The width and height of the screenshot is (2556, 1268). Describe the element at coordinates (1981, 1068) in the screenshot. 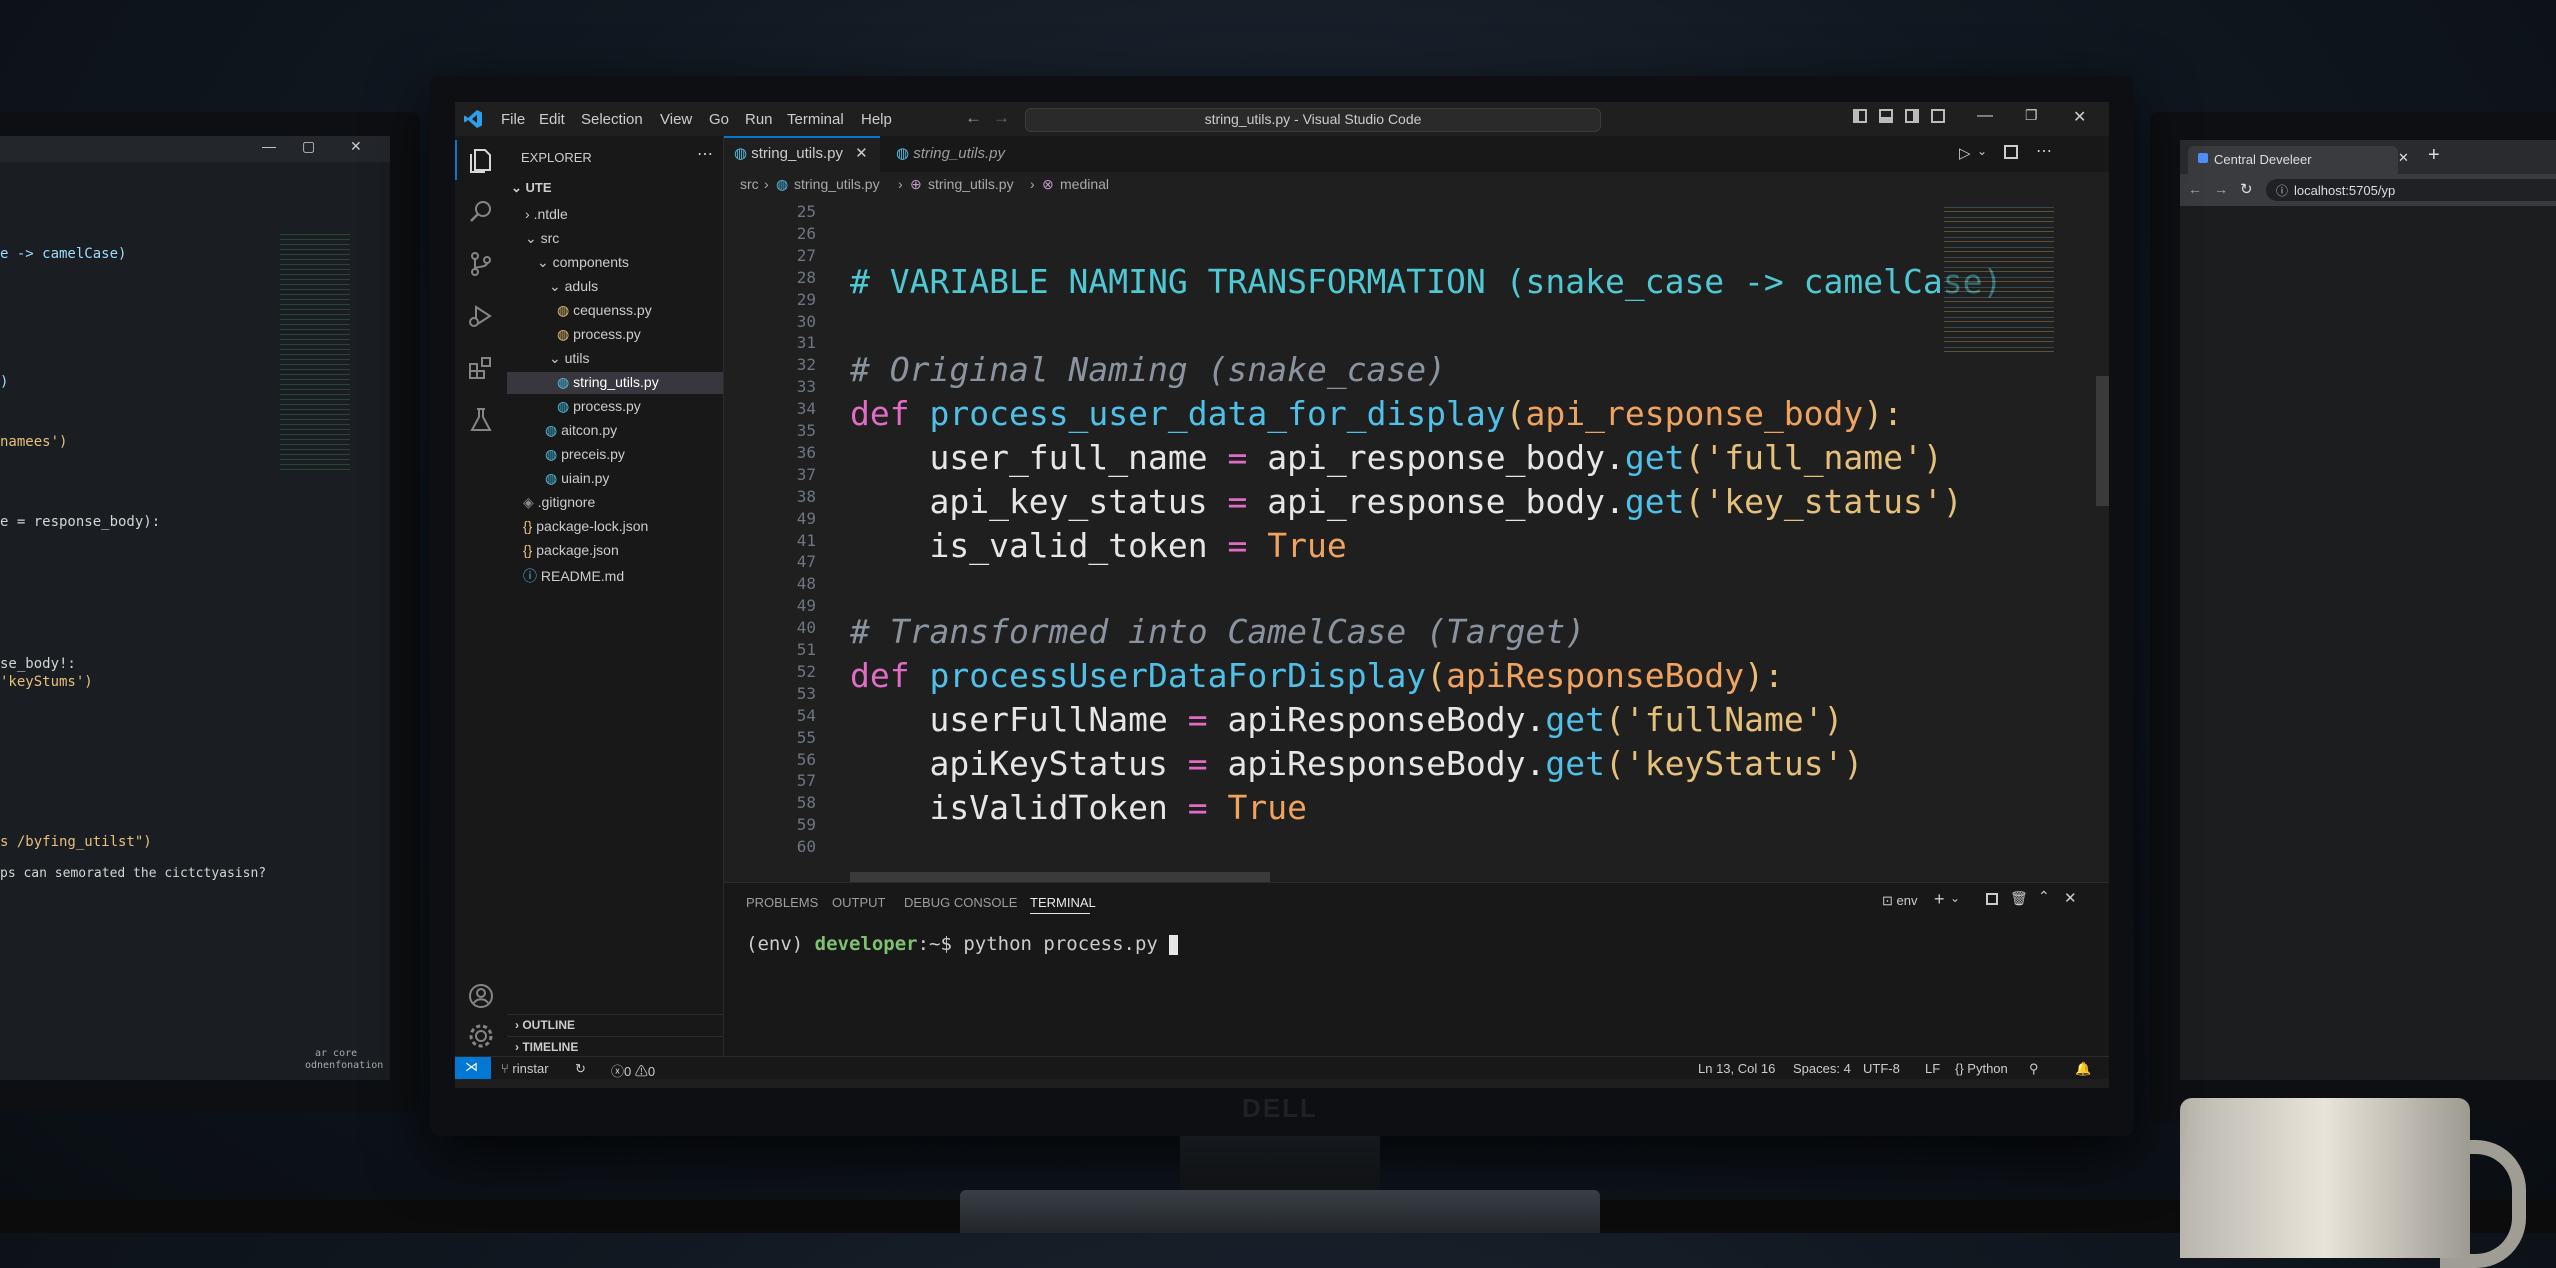

I see `language-mode: {} Python` at that location.